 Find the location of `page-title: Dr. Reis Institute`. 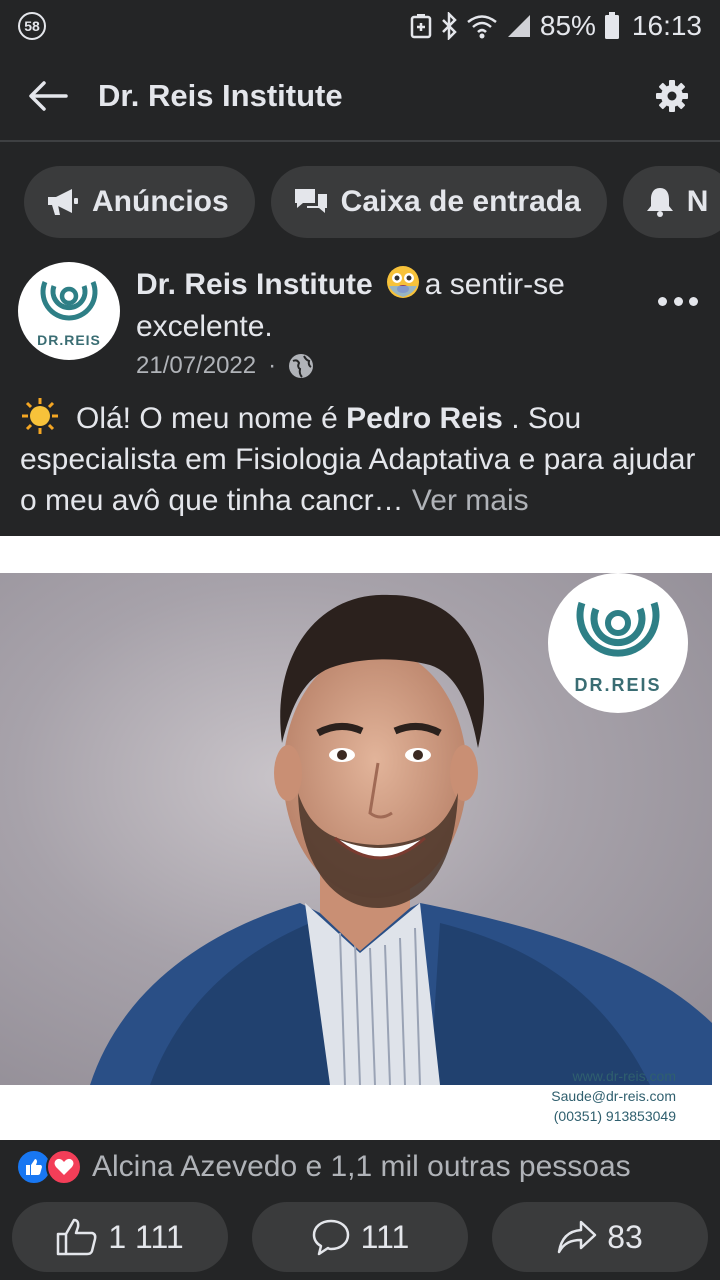

page-title: Dr. Reis Institute is located at coordinates (220, 95).